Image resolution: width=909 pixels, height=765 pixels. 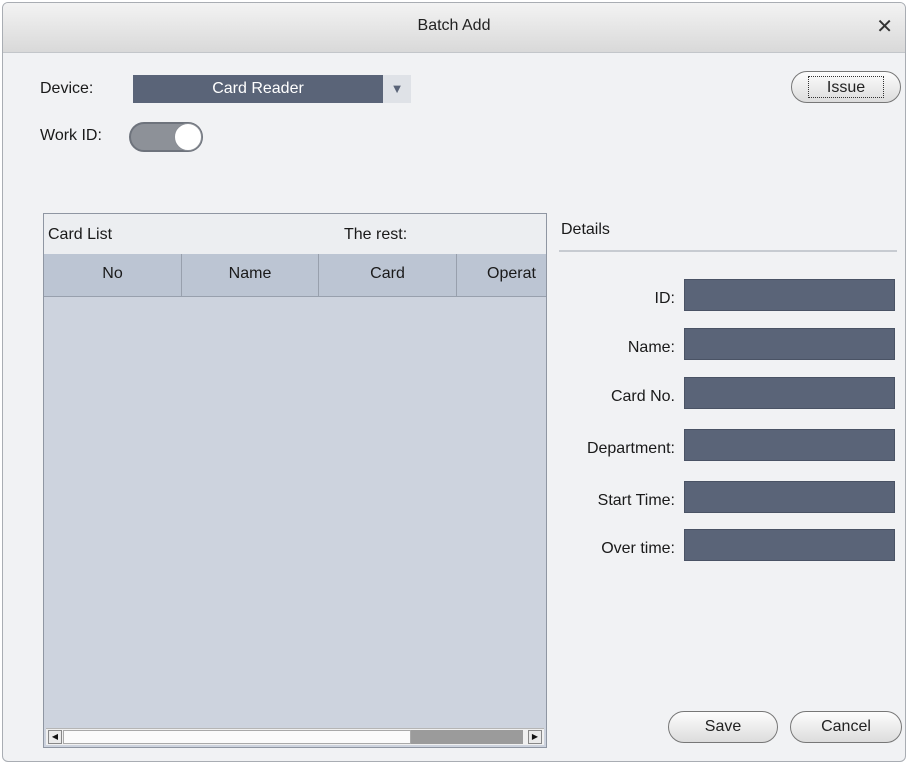 I want to click on work-id-label: Work ID:, so click(x=71, y=135).